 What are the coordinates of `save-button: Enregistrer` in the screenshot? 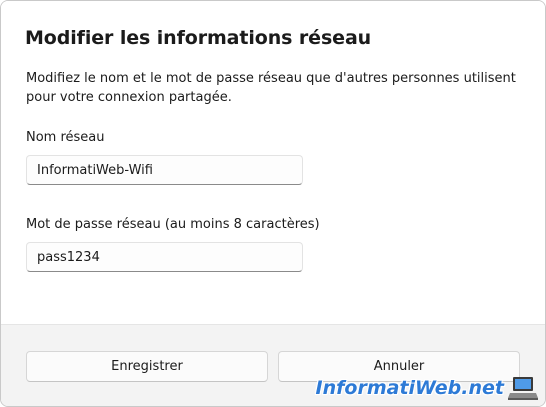 It's located at (147, 366).